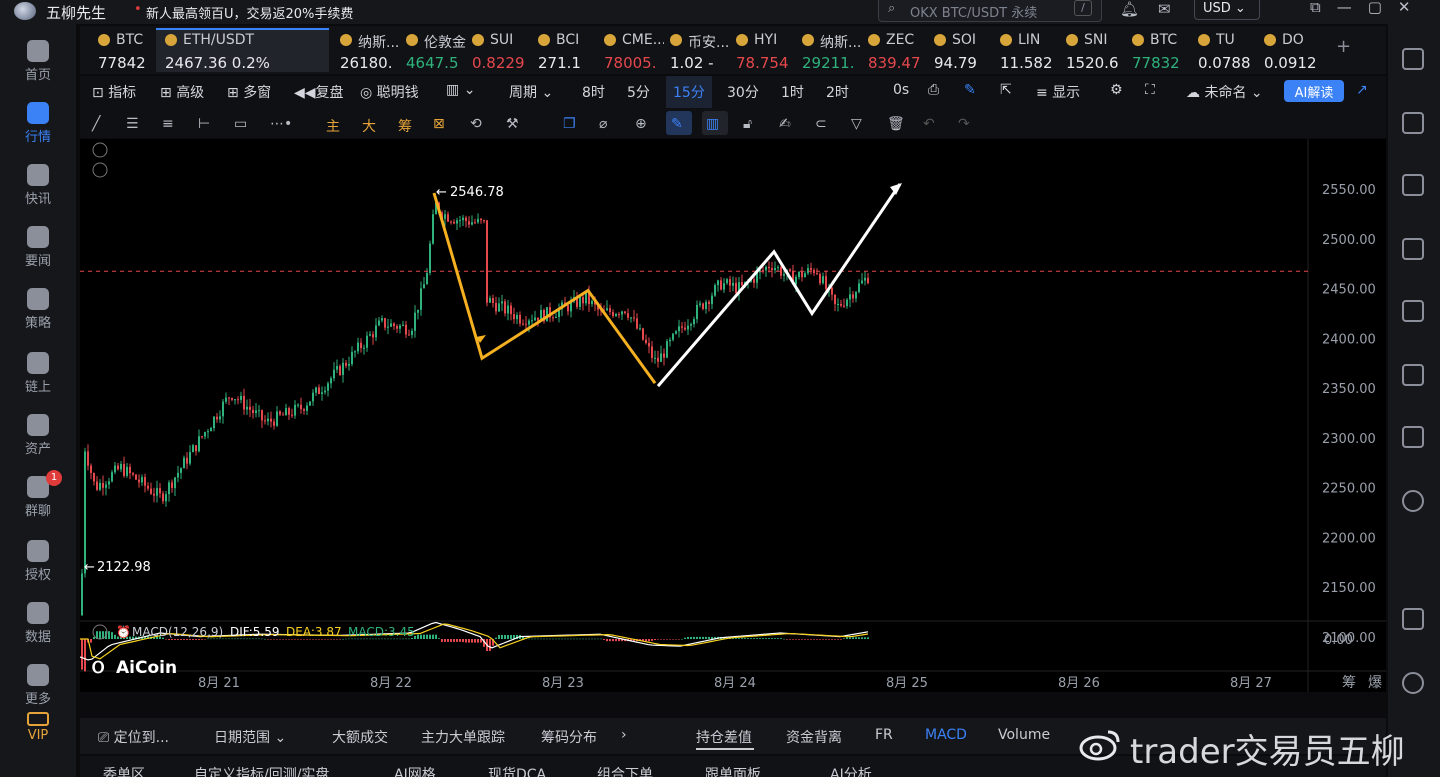 The width and height of the screenshot is (1440, 777). Describe the element at coordinates (1413, 501) in the screenshot. I see `exchange-icon` at that location.